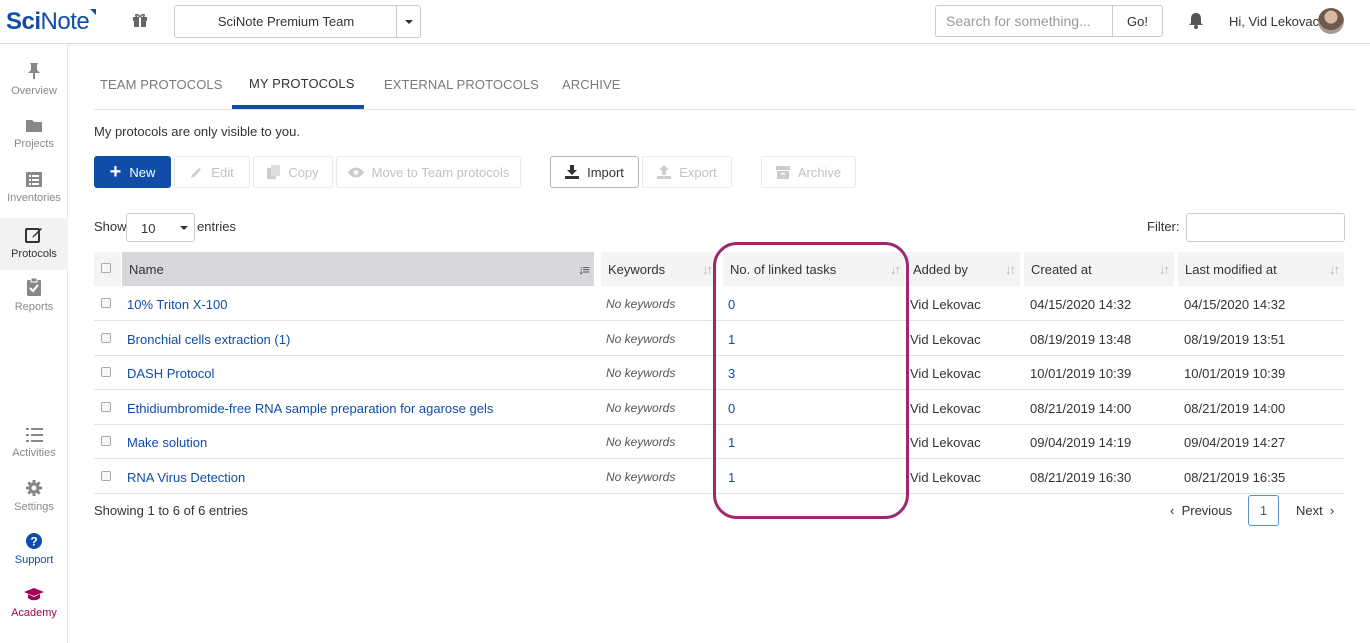 The height and width of the screenshot is (643, 1370). I want to click on protocol-name-link: Bronchial cells extraction (1), so click(208, 339).